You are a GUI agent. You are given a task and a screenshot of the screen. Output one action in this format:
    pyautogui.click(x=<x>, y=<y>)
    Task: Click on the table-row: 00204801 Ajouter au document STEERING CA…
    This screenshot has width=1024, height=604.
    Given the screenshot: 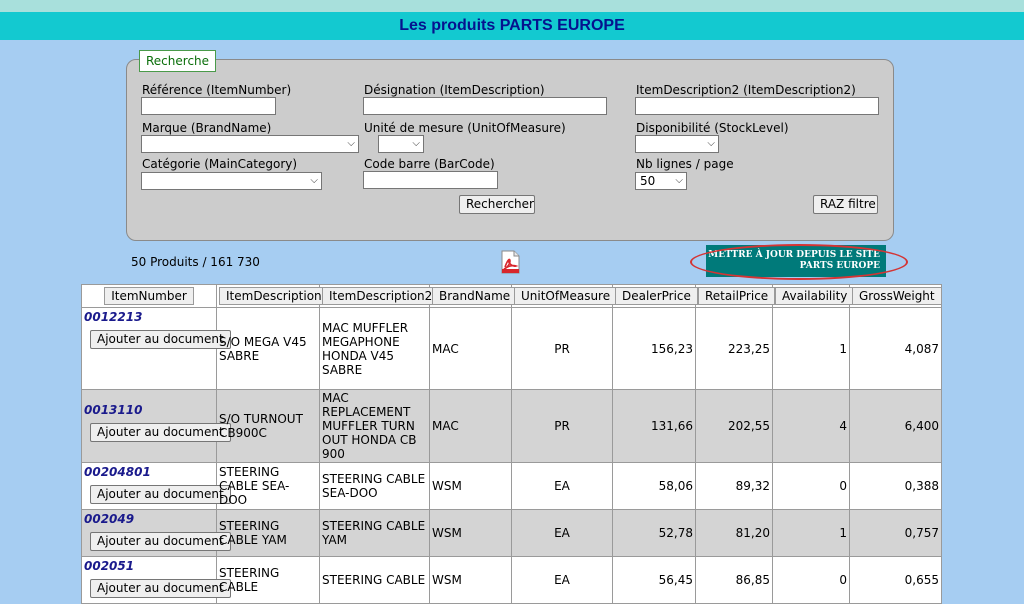 What is the action you would take?
    pyautogui.click(x=511, y=486)
    